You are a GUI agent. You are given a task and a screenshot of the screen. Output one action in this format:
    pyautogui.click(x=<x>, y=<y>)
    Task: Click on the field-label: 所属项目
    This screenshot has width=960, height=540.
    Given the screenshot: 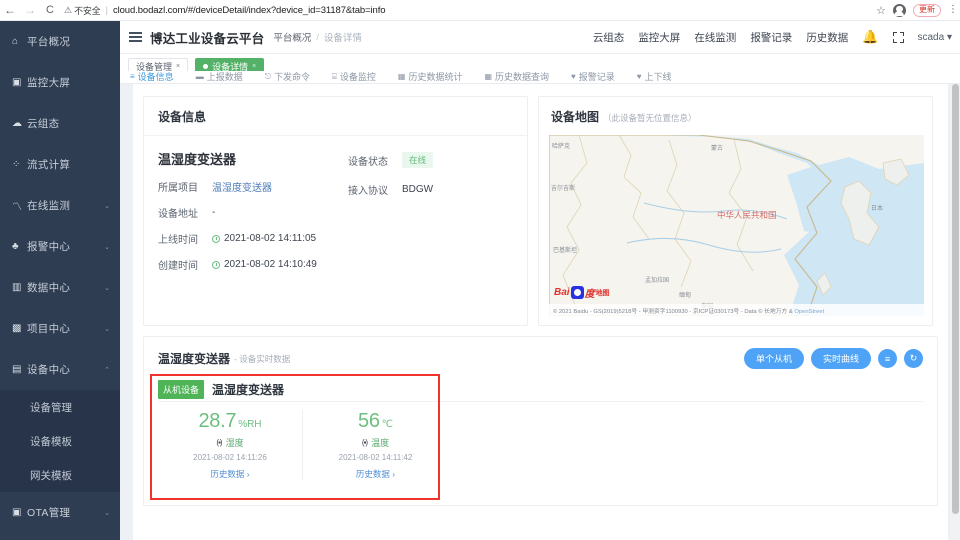 What is the action you would take?
    pyautogui.click(x=178, y=188)
    